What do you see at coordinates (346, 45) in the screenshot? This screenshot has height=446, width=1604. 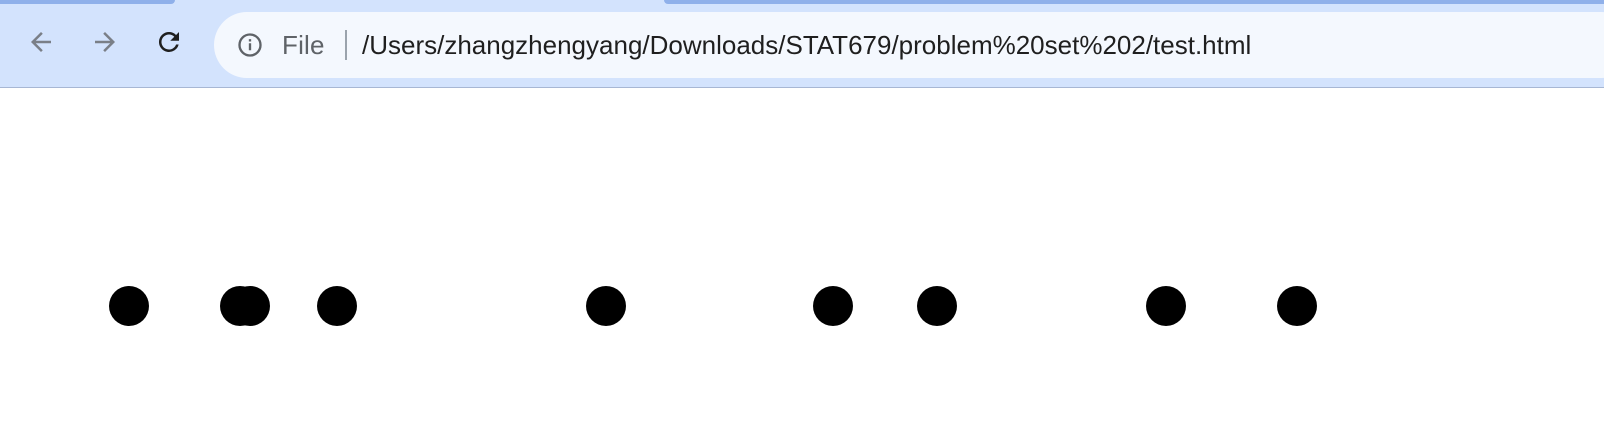 I see `omnibox-divider` at bounding box center [346, 45].